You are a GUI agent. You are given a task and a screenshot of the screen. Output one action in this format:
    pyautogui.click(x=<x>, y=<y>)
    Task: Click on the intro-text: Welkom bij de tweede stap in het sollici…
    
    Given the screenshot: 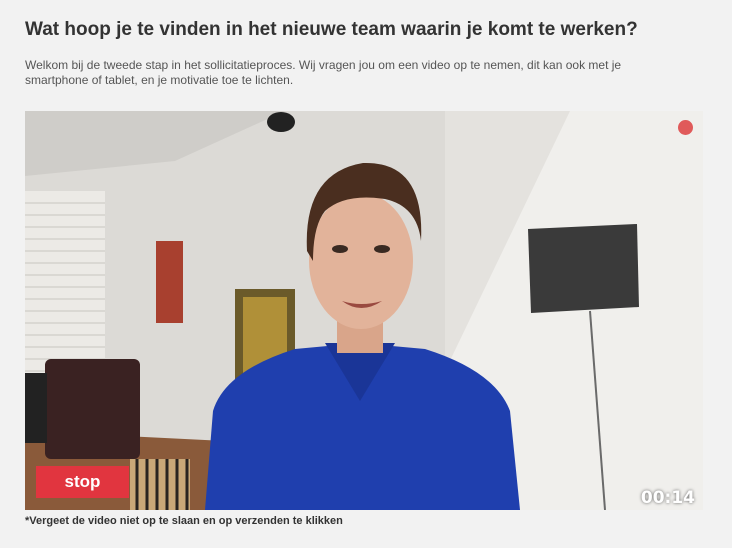 What is the action you would take?
    pyautogui.click(x=323, y=72)
    